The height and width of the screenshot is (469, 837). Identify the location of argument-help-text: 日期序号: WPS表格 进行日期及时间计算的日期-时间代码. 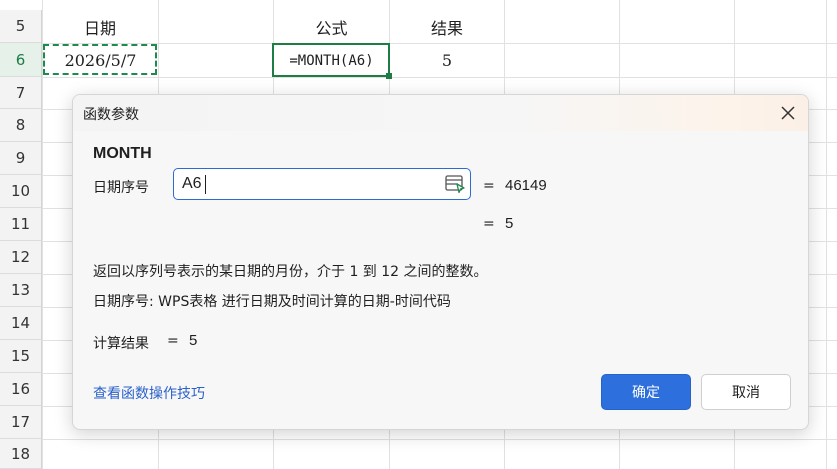
(272, 302).